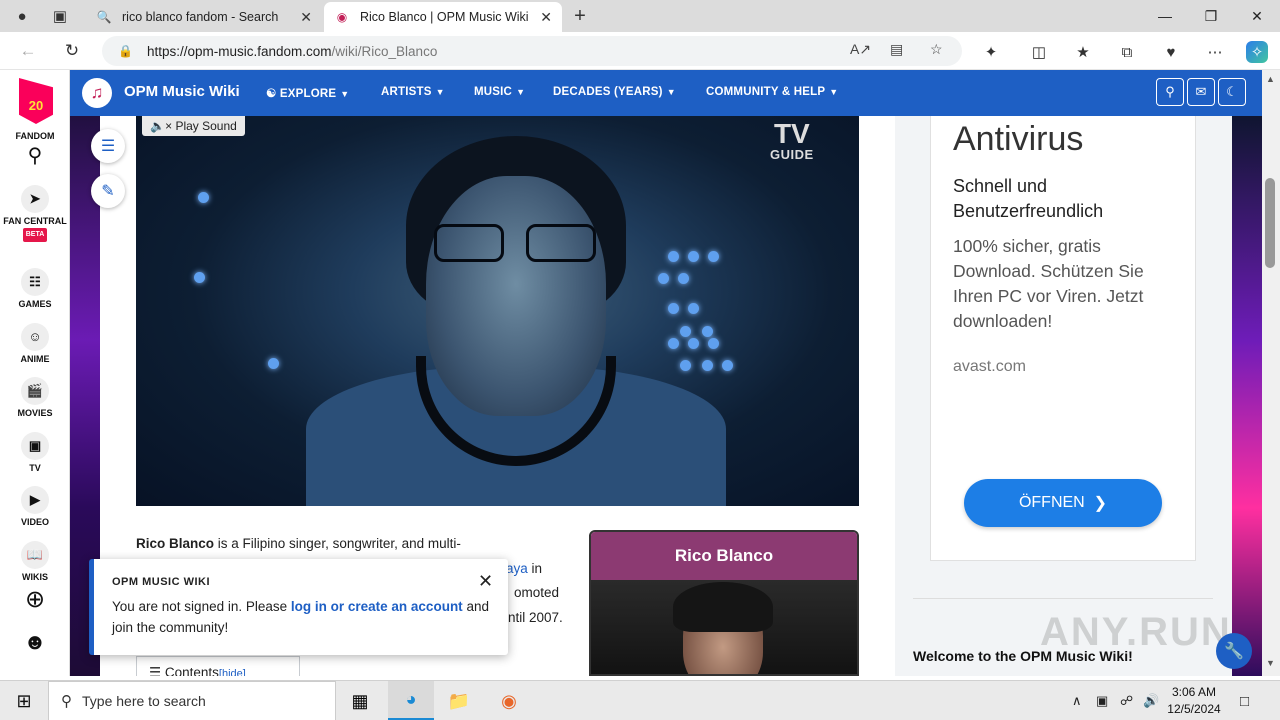  I want to click on maximize-icon: ❐, so click(1211, 16).